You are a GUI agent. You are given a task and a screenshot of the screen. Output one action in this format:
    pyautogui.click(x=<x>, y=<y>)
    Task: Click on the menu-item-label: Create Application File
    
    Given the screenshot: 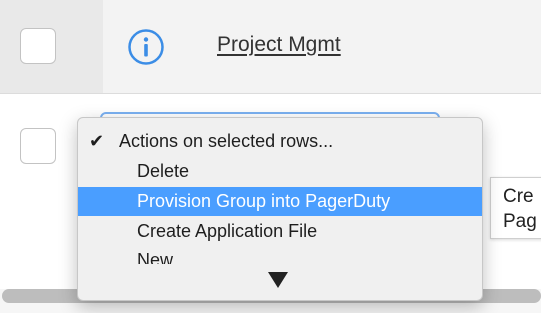 What is the action you would take?
    pyautogui.click(x=227, y=231)
    